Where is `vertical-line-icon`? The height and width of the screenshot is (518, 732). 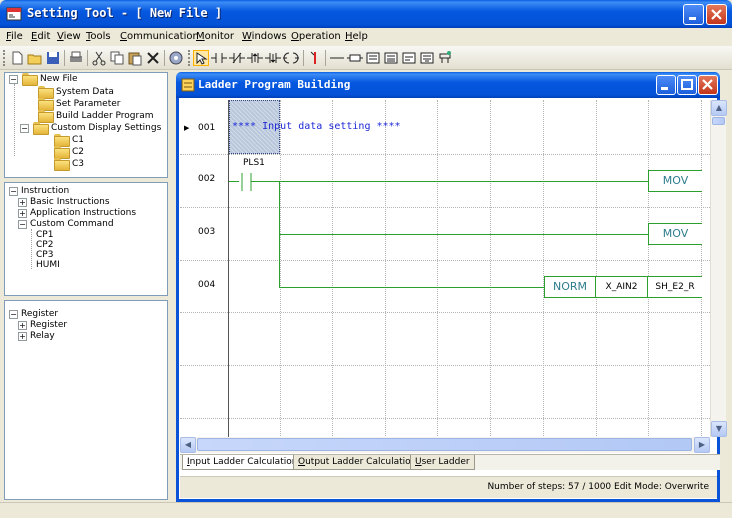
vertical-line-icon is located at coordinates (315, 58).